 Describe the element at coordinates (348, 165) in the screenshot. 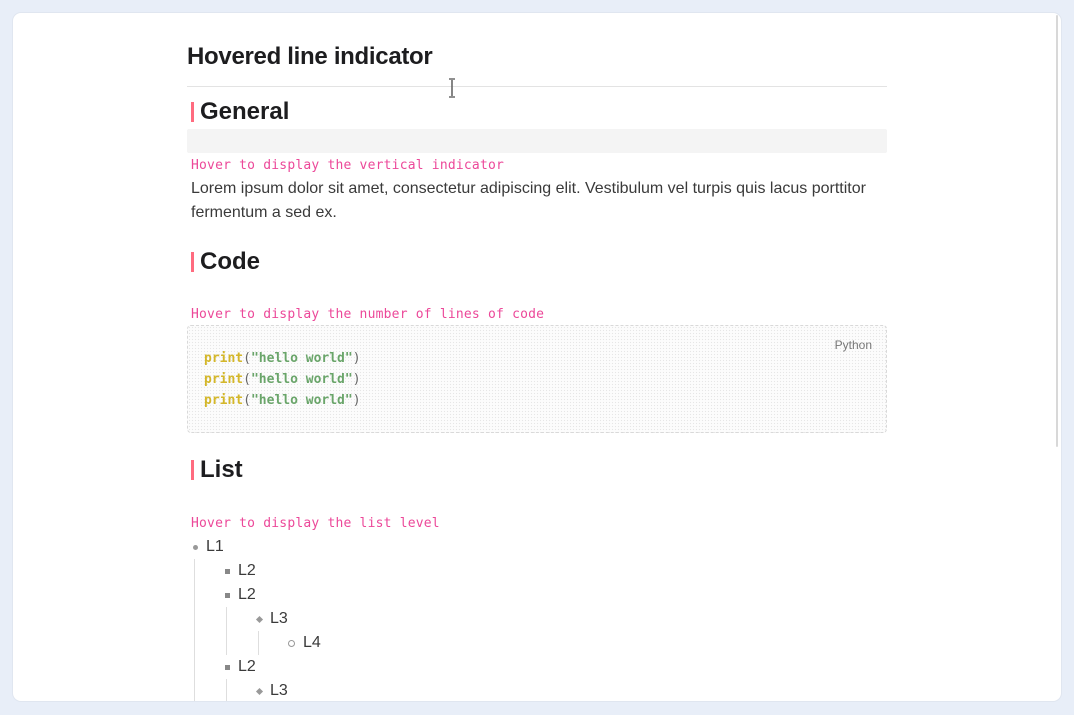

I see `hint-vertical-indicator: Hover to display the vertical indicator` at that location.